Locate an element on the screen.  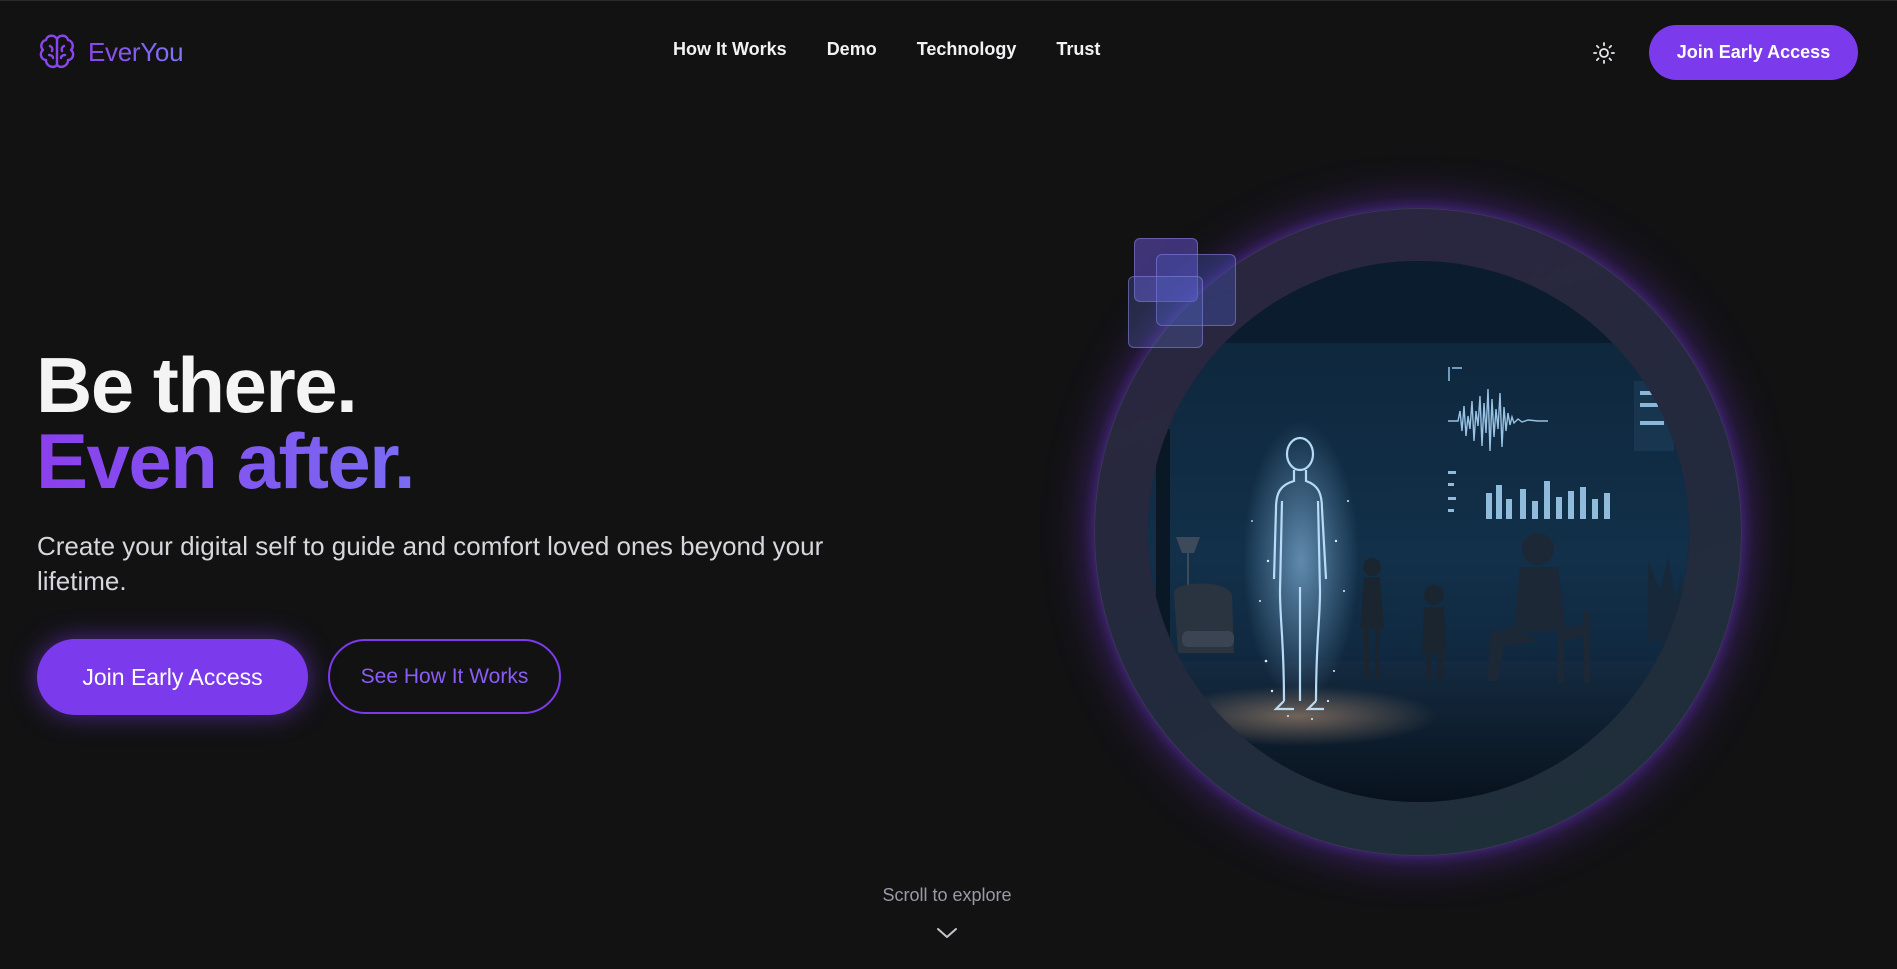
brand-name: EverYou is located at coordinates (136, 51).